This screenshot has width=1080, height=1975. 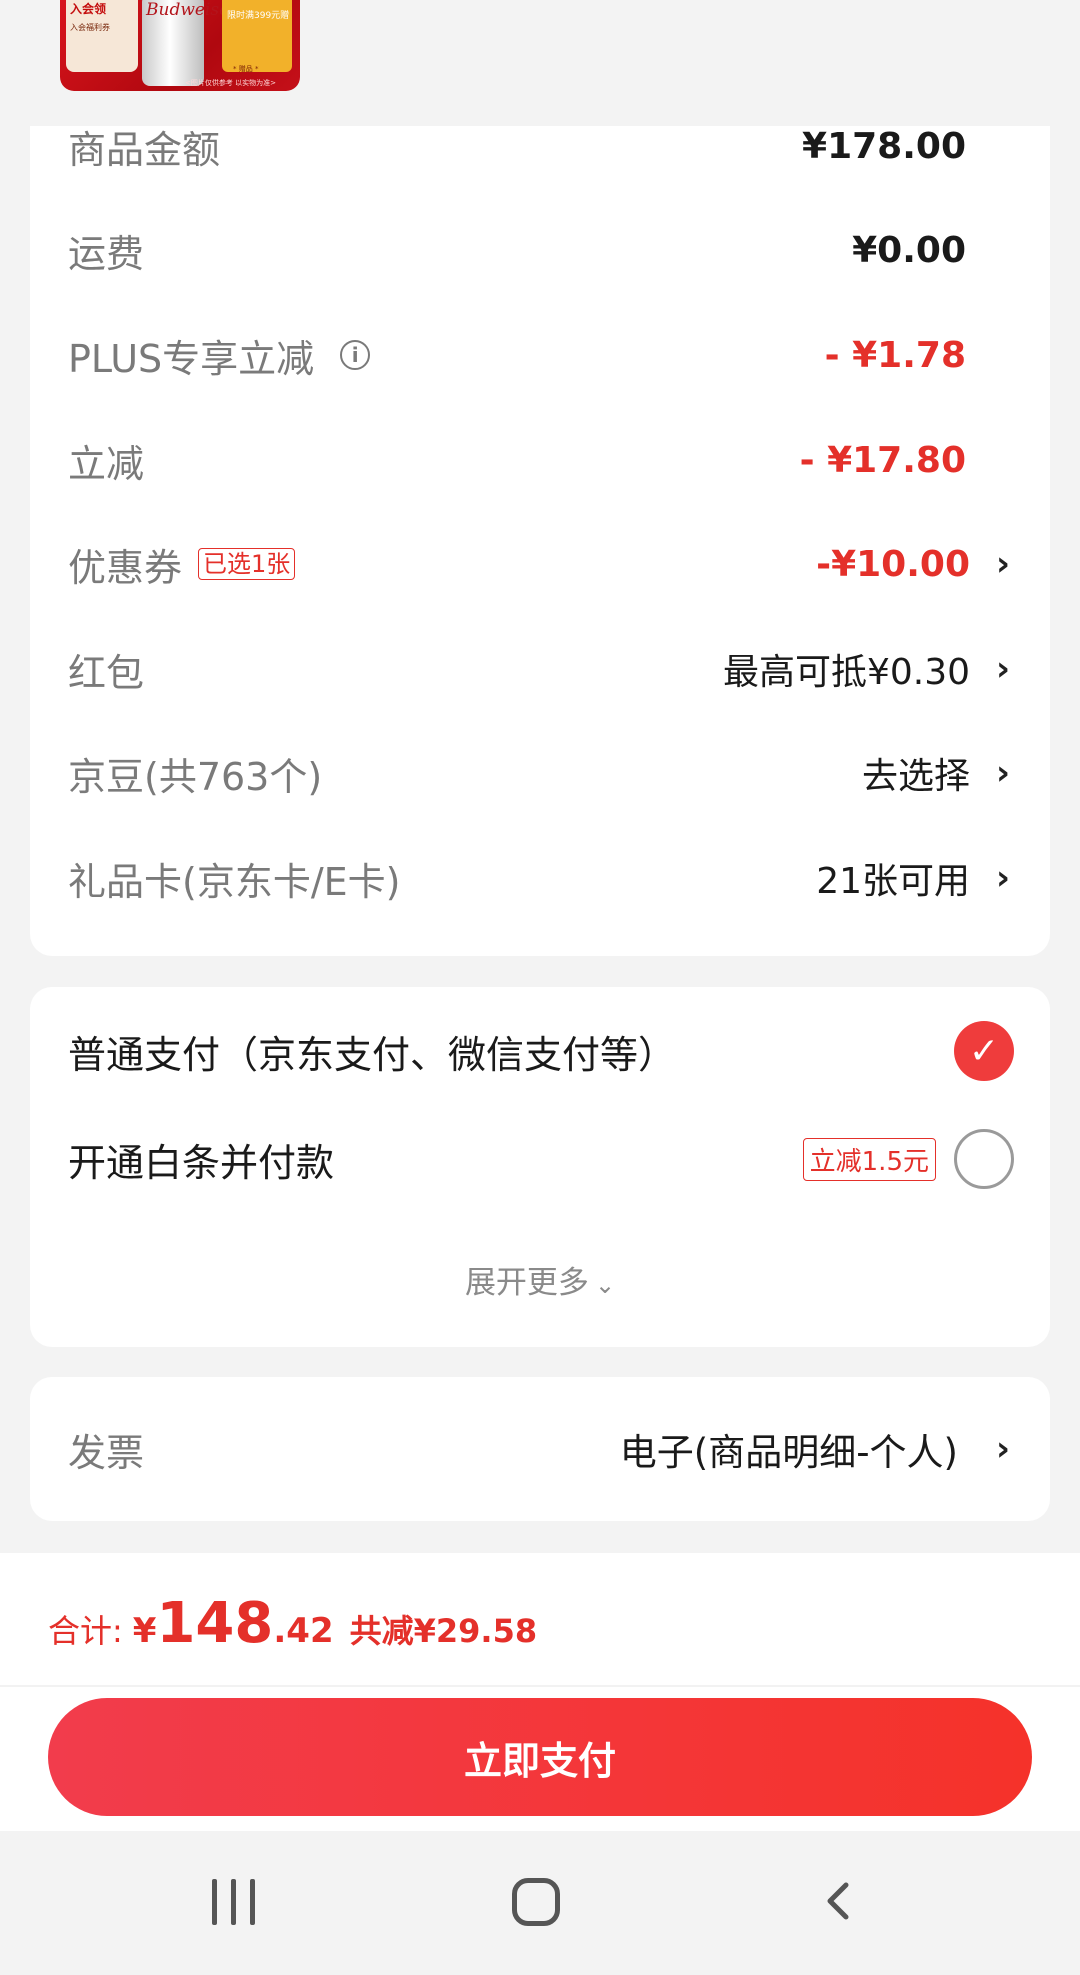 I want to click on jingdou-label: 京豆(共763个), so click(x=195, y=776).